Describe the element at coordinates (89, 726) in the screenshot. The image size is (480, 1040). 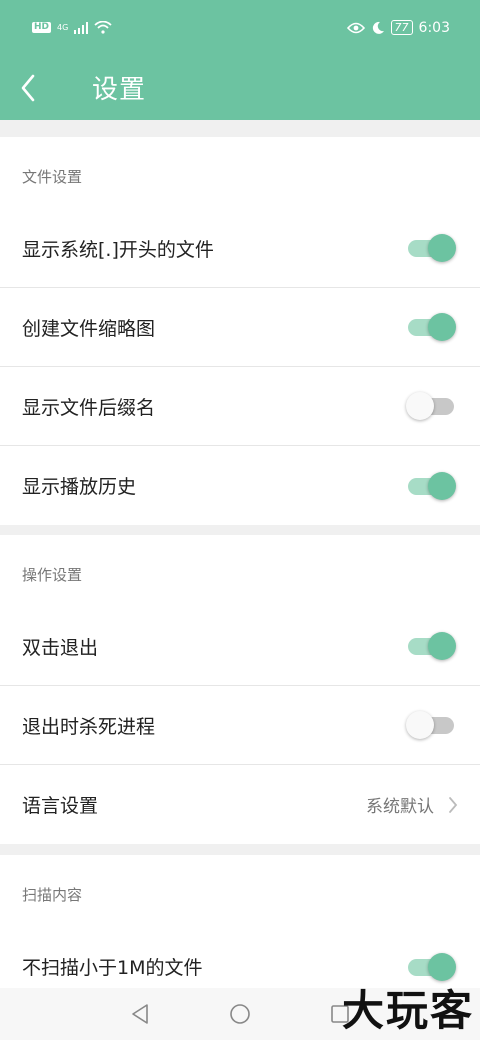
I see `setting-label: 退出时杀死进程` at that location.